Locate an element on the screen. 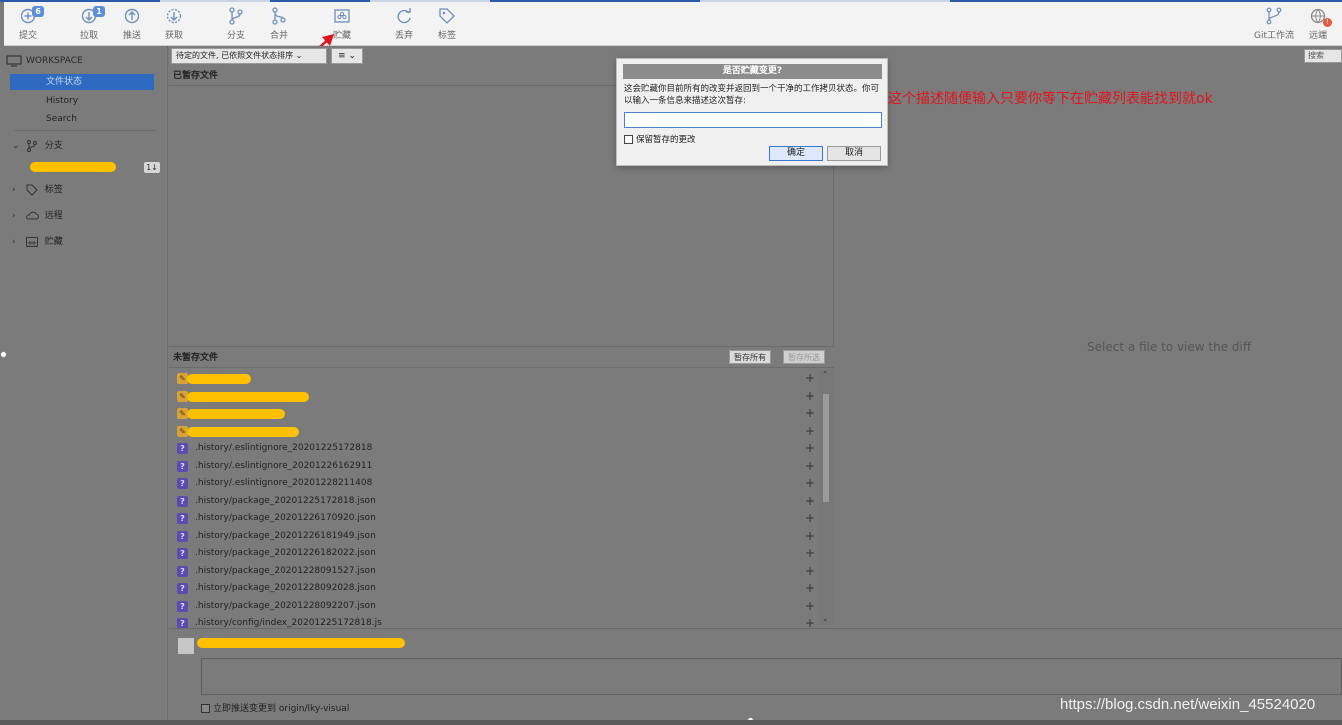 This screenshot has height=725, width=1342. ok-button: 确定 is located at coordinates (796, 153).